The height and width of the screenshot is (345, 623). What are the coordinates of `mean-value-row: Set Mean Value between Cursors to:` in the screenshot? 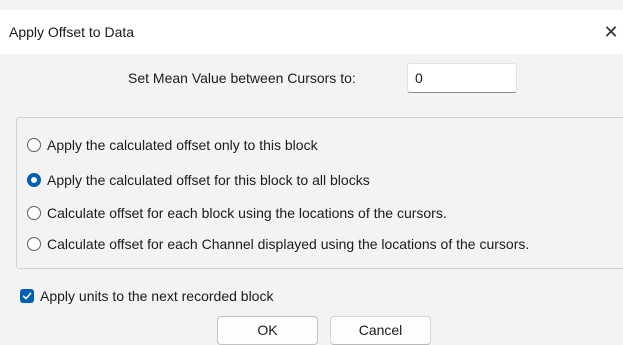 It's located at (311, 79).